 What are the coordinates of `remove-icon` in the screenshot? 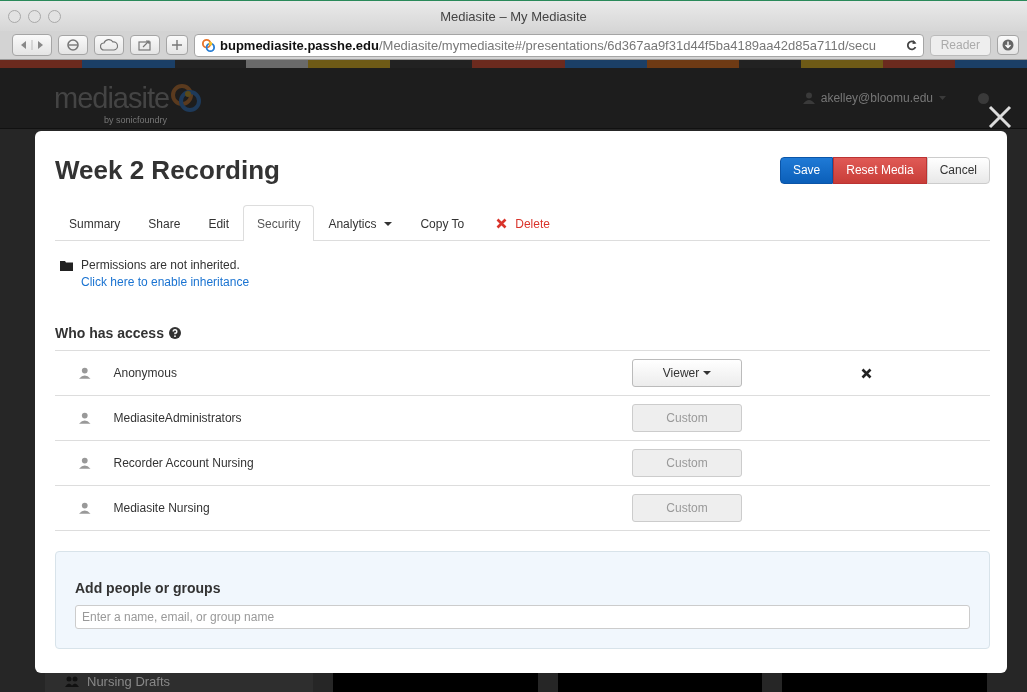 It's located at (866, 373).